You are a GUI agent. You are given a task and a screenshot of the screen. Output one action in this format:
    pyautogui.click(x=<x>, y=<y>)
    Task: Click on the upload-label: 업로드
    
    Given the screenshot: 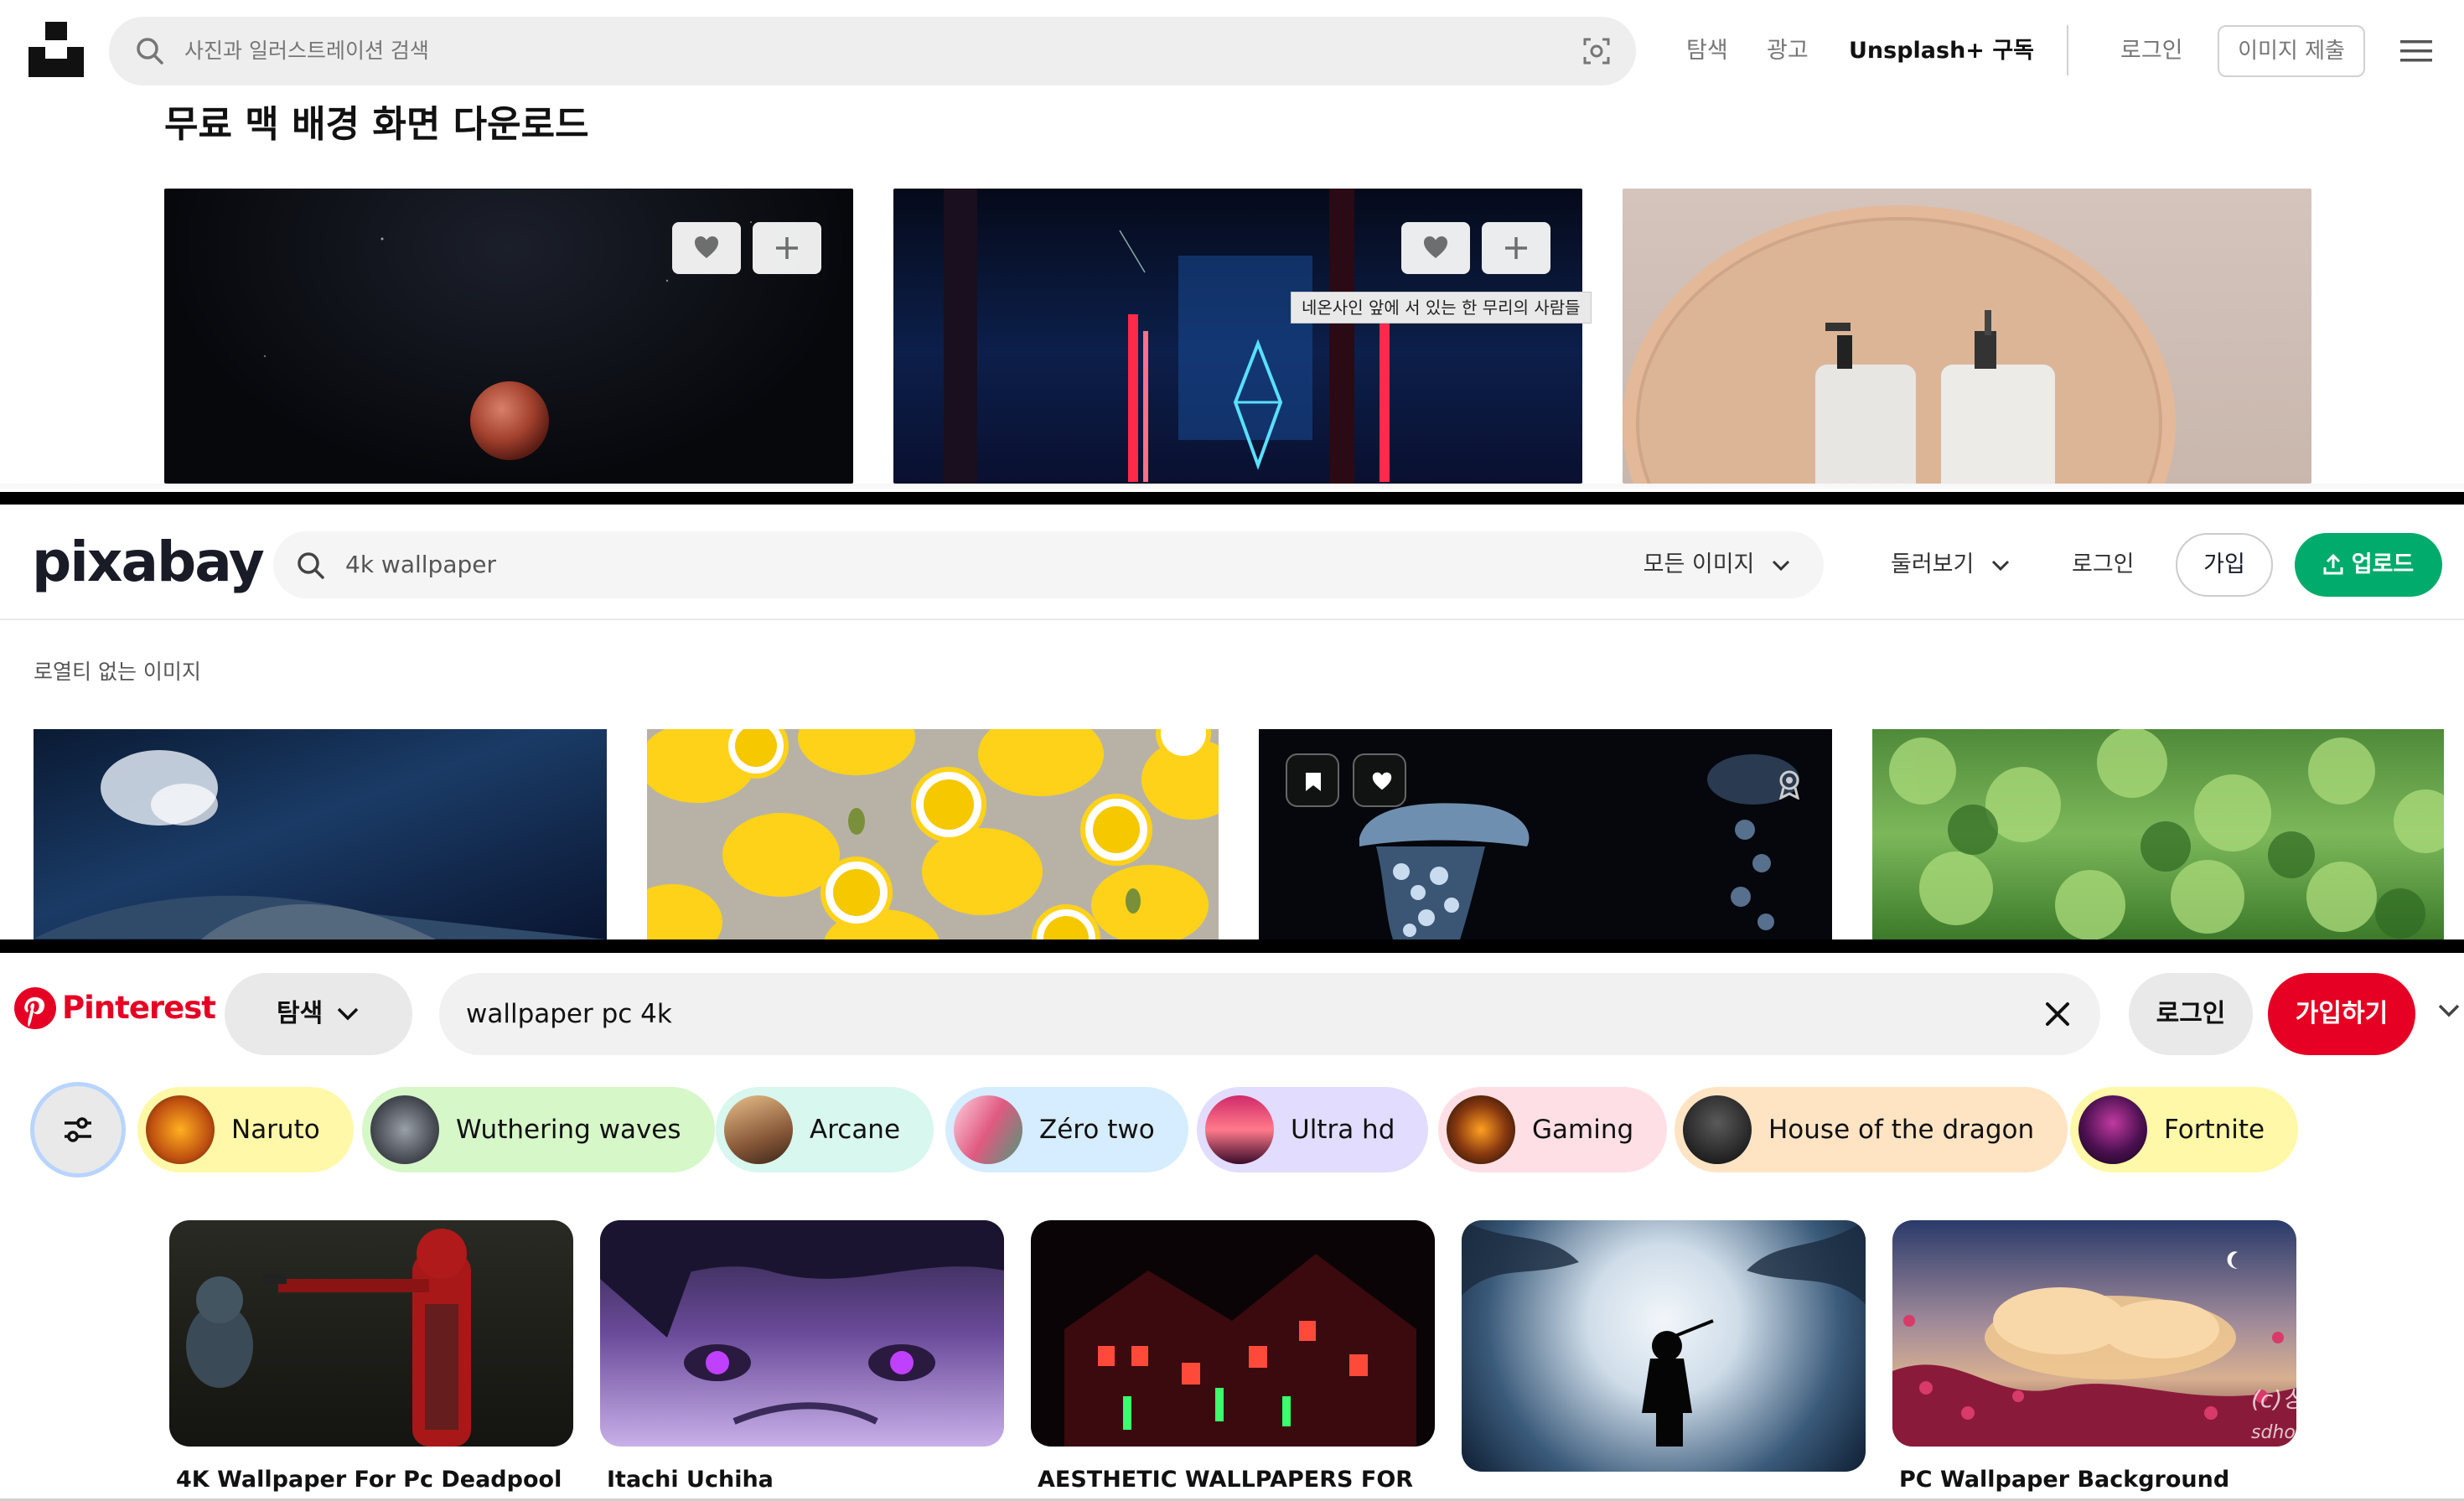 What is the action you would take?
    pyautogui.click(x=2383, y=564)
    